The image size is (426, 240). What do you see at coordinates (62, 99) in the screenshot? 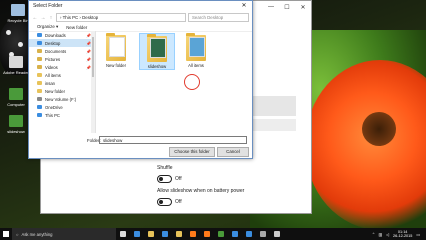
I see `nav-item-new-volume-f: New Volume (F:)` at bounding box center [62, 99].